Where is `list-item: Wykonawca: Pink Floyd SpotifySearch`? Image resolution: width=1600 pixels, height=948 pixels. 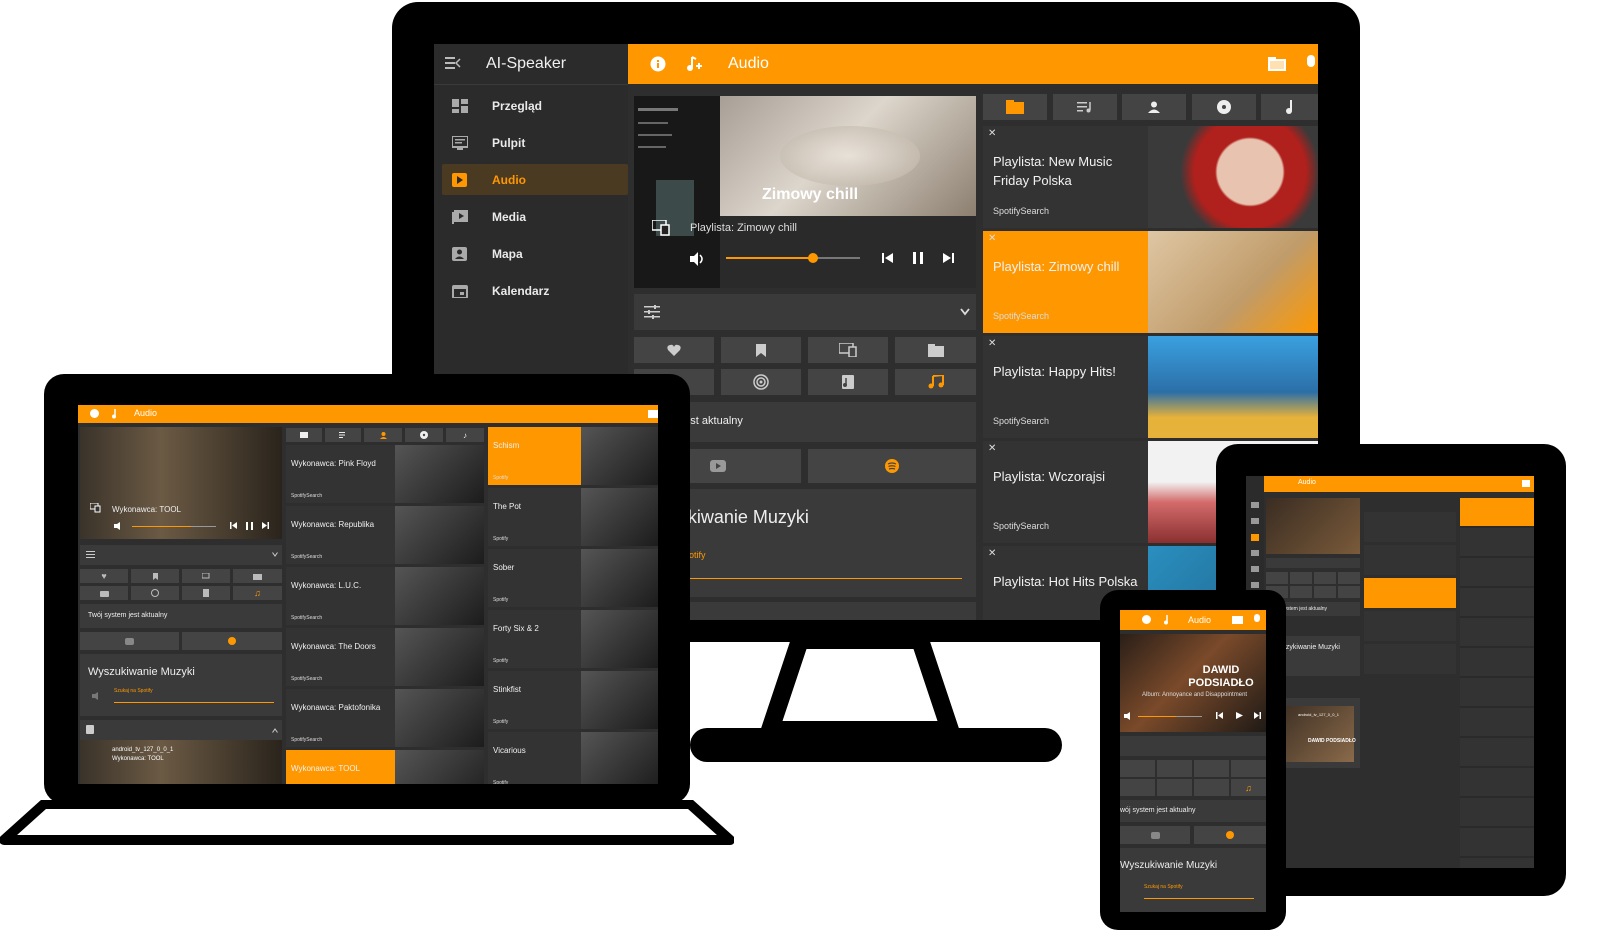
list-item: Wykonawca: Pink Floyd SpotifySearch is located at coordinates (385, 474).